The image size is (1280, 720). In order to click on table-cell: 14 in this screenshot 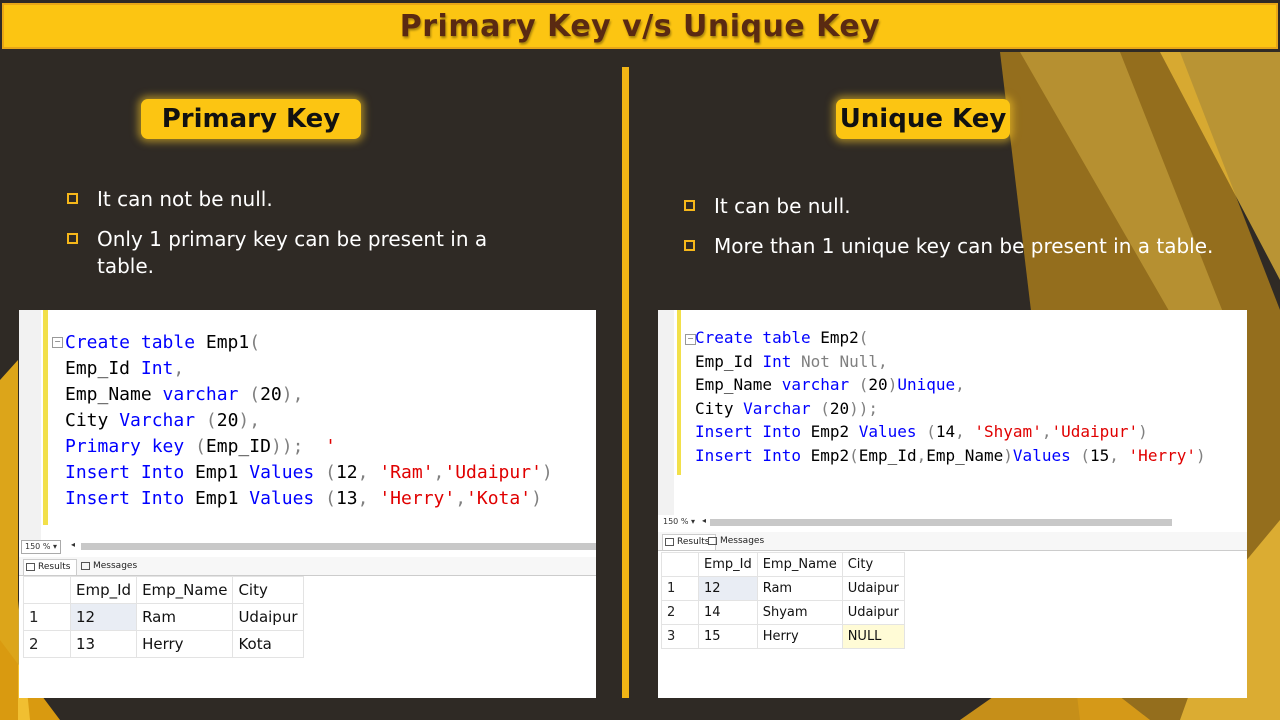, I will do `click(728, 612)`.